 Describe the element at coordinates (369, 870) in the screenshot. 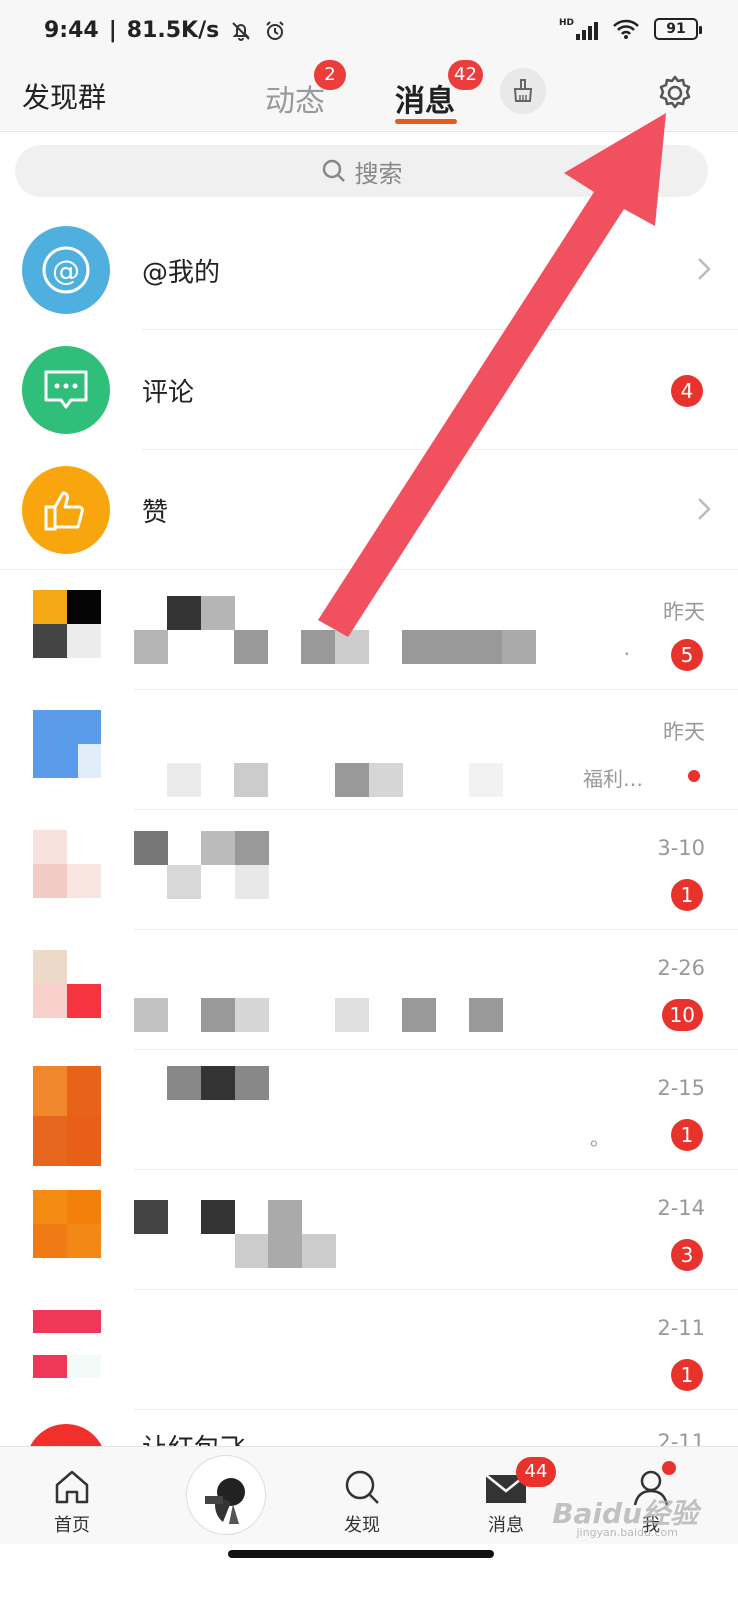

I see `conversation-row: 3-10 1` at that location.